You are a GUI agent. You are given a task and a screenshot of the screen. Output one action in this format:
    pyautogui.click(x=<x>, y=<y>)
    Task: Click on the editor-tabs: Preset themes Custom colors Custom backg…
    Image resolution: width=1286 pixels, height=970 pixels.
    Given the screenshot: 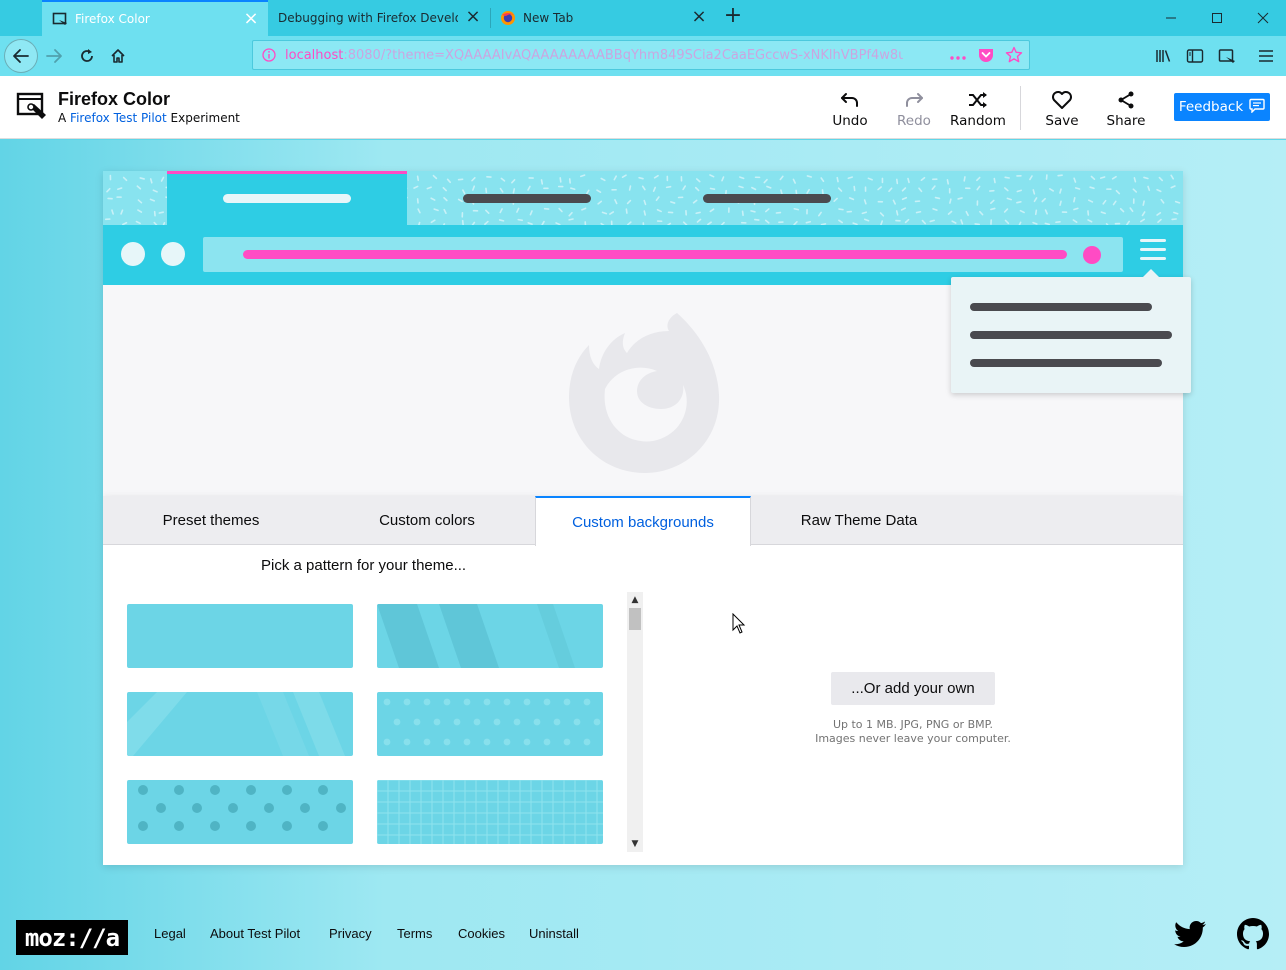 What is the action you would take?
    pyautogui.click(x=643, y=521)
    